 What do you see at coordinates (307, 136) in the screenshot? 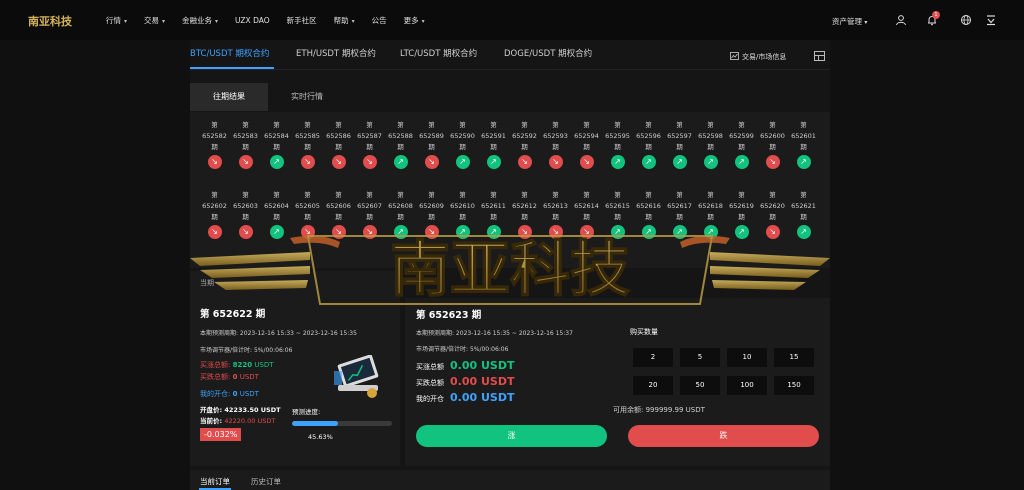
I see `period-number: 652585` at bounding box center [307, 136].